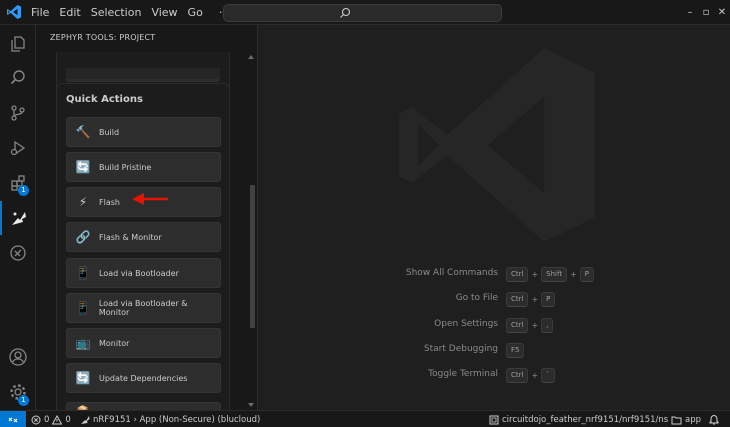  I want to click on menu-view: View, so click(164, 12).